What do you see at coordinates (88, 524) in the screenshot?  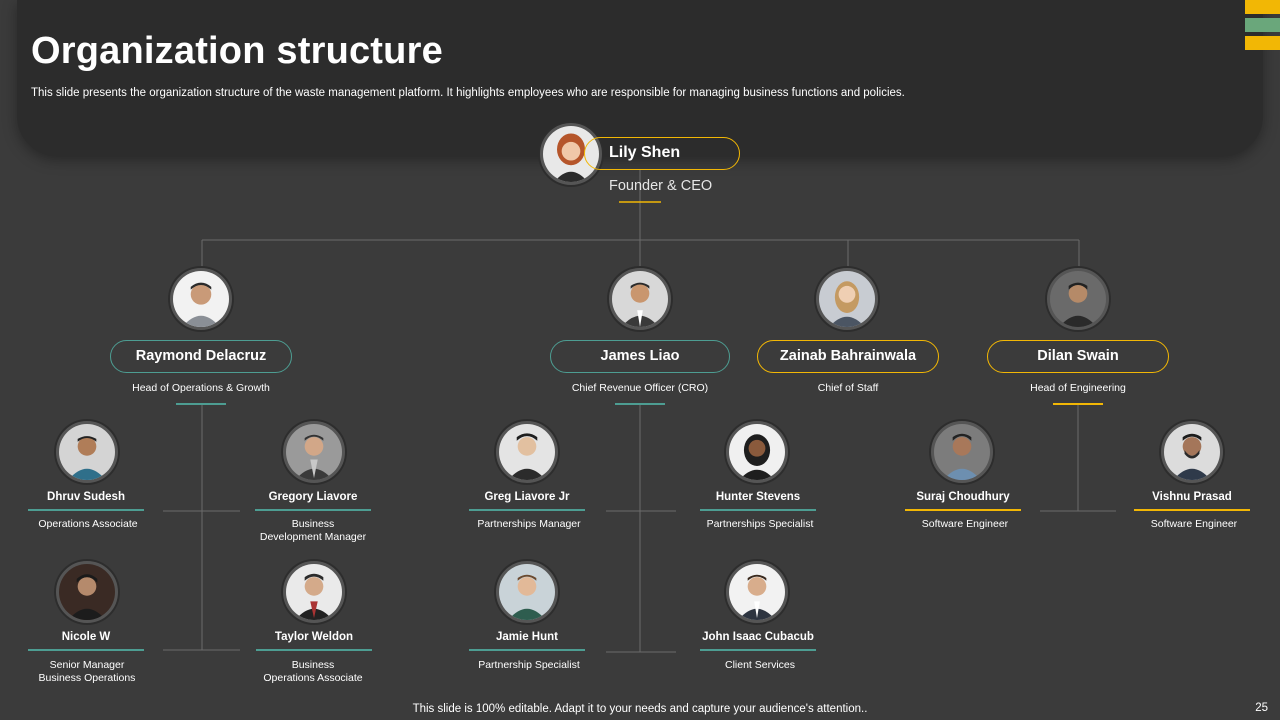 I see `staff-role-dhruv: Operations Associate` at bounding box center [88, 524].